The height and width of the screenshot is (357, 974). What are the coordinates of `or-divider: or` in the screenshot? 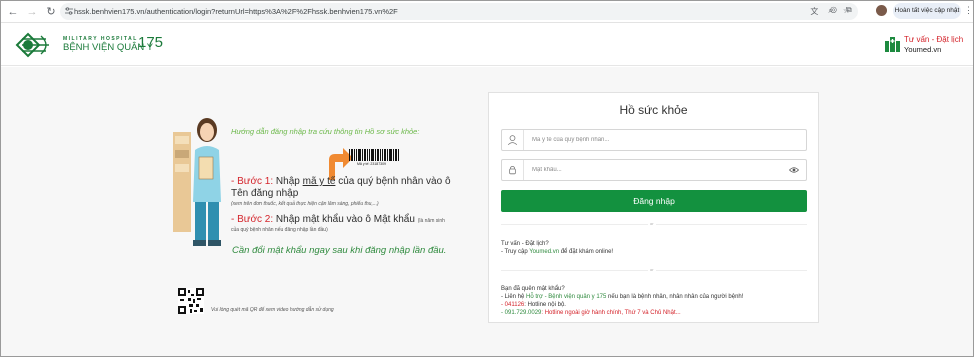 It's located at (654, 223).